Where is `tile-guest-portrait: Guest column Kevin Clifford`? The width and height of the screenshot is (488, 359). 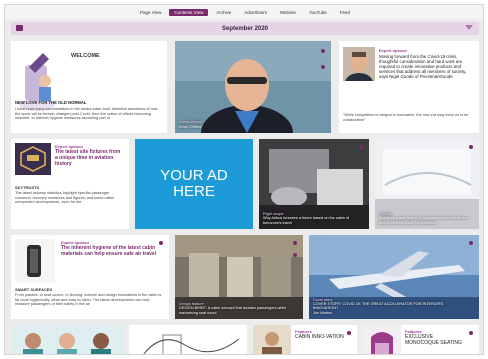 tile-guest-portrait: Guest column Kevin Clifford is located at coordinates (253, 87).